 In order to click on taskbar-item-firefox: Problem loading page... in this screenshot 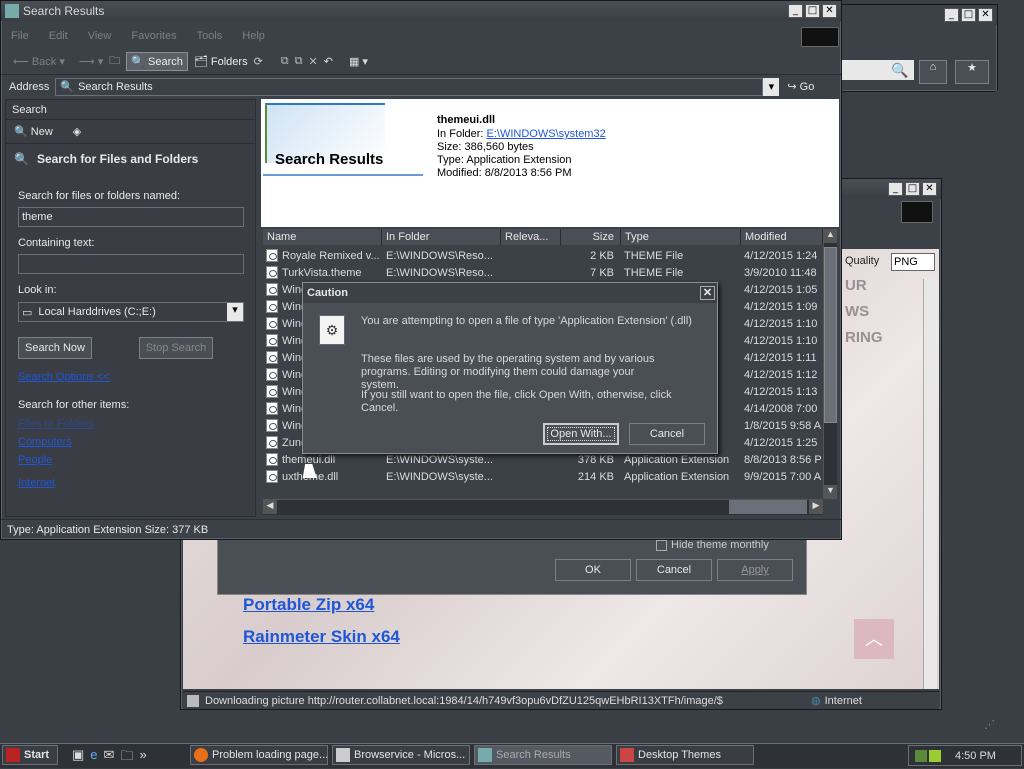, I will do `click(259, 755)`.